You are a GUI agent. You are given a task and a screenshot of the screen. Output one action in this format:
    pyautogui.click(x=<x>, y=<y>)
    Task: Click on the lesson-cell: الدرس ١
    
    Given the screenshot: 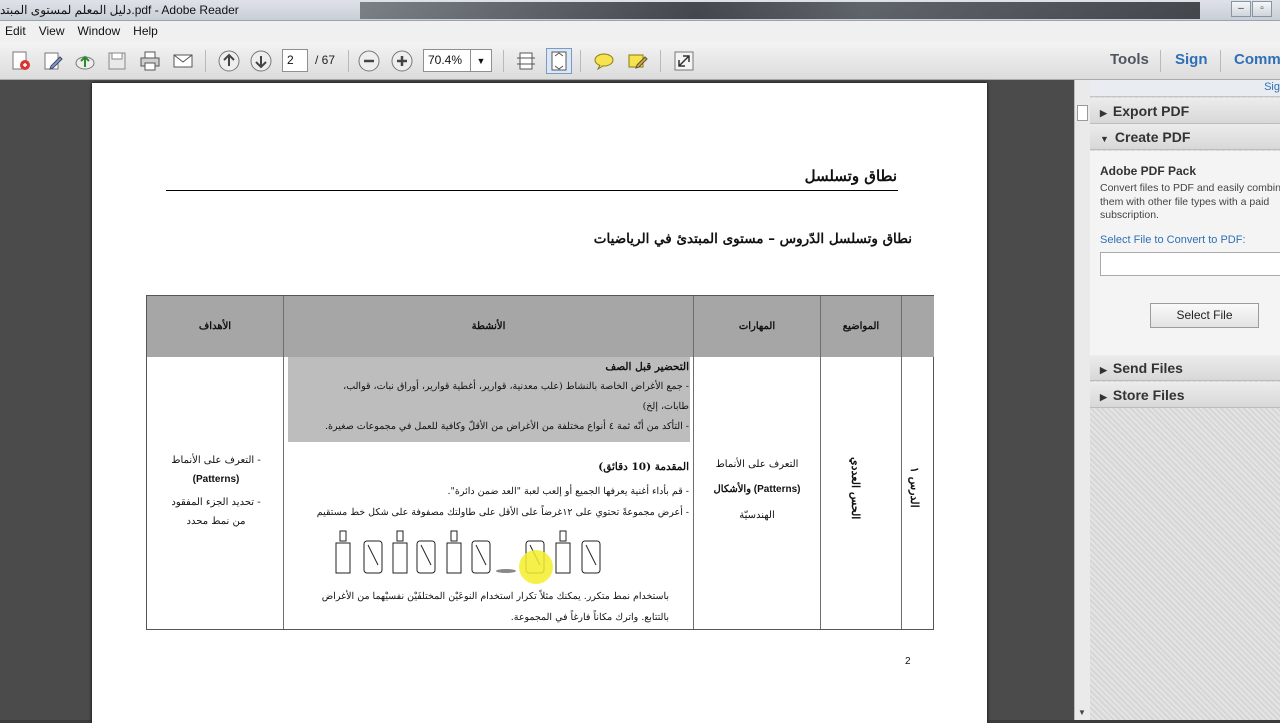 What is the action you would take?
    pyautogui.click(x=918, y=493)
    